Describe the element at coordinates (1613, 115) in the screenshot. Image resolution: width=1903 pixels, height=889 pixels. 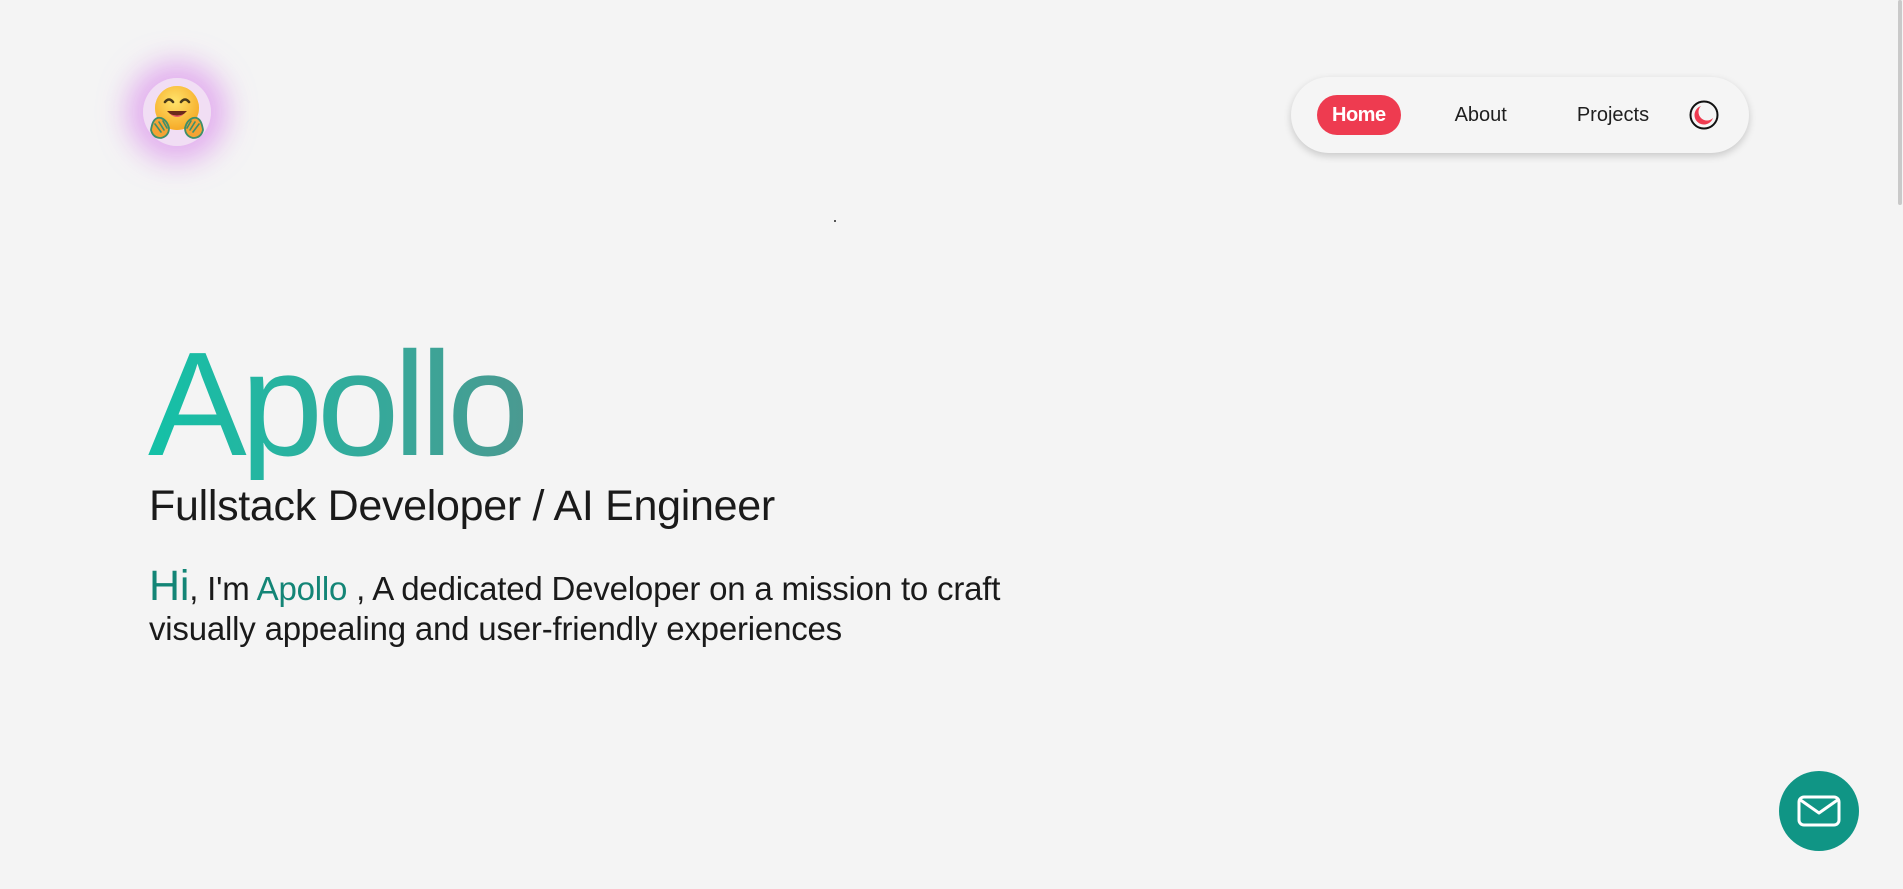
I see `nav-projects-link: Projects` at that location.